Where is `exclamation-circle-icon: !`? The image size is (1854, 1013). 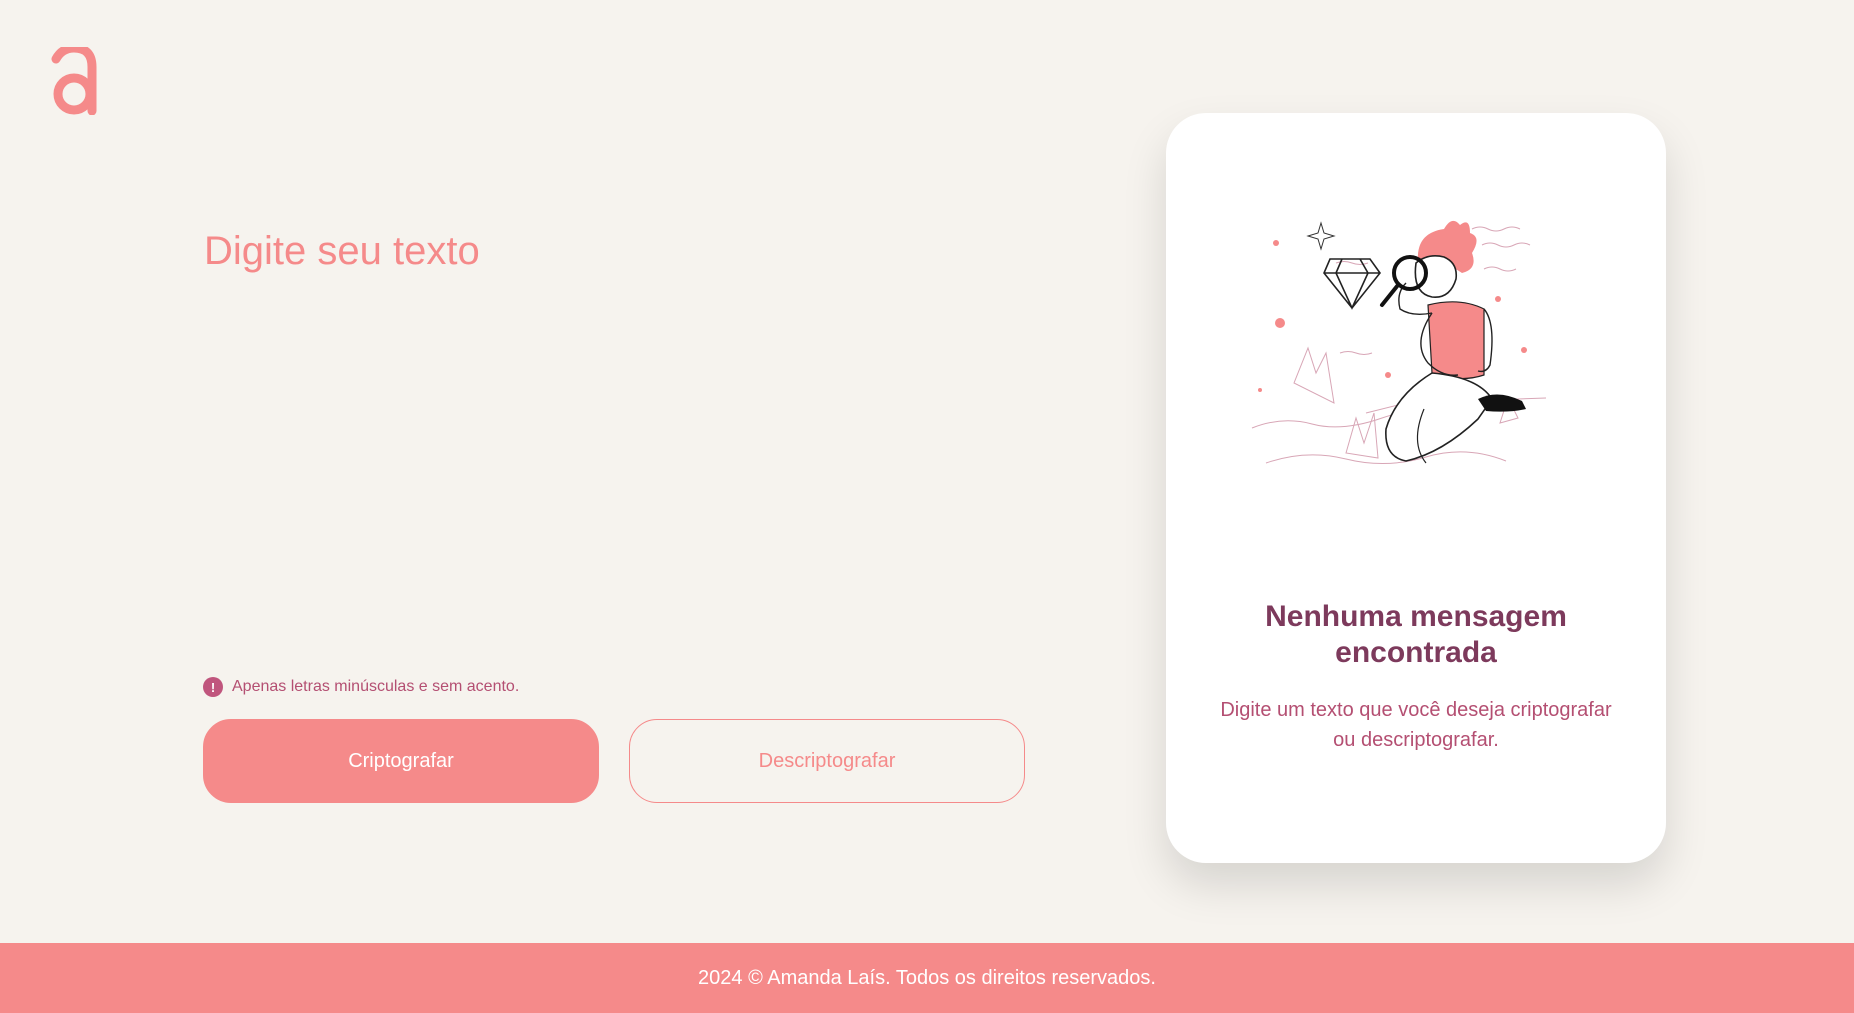 exclamation-circle-icon: ! is located at coordinates (213, 687).